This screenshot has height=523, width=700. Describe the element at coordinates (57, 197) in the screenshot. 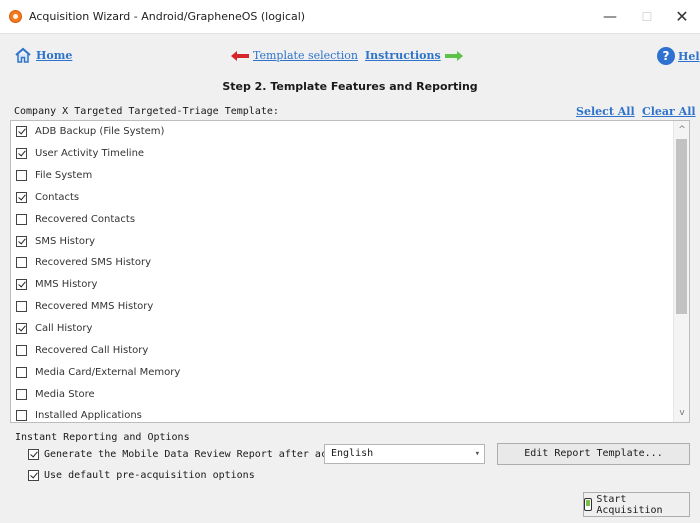

I see `feature-label: Contacts` at that location.